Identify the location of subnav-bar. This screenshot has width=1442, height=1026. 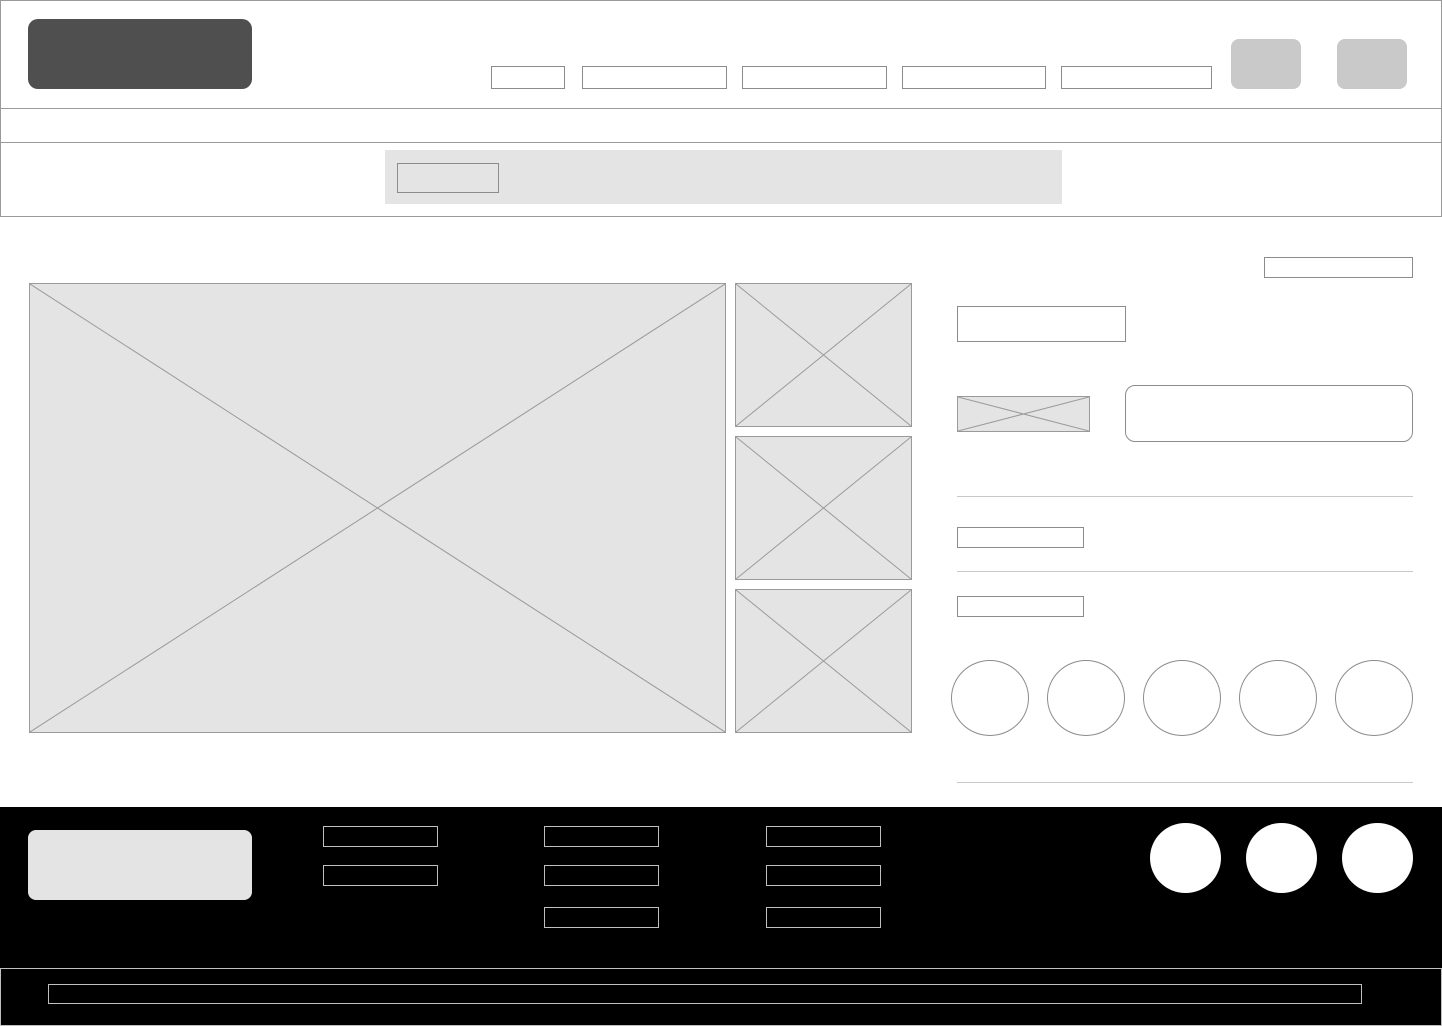
(721, 125).